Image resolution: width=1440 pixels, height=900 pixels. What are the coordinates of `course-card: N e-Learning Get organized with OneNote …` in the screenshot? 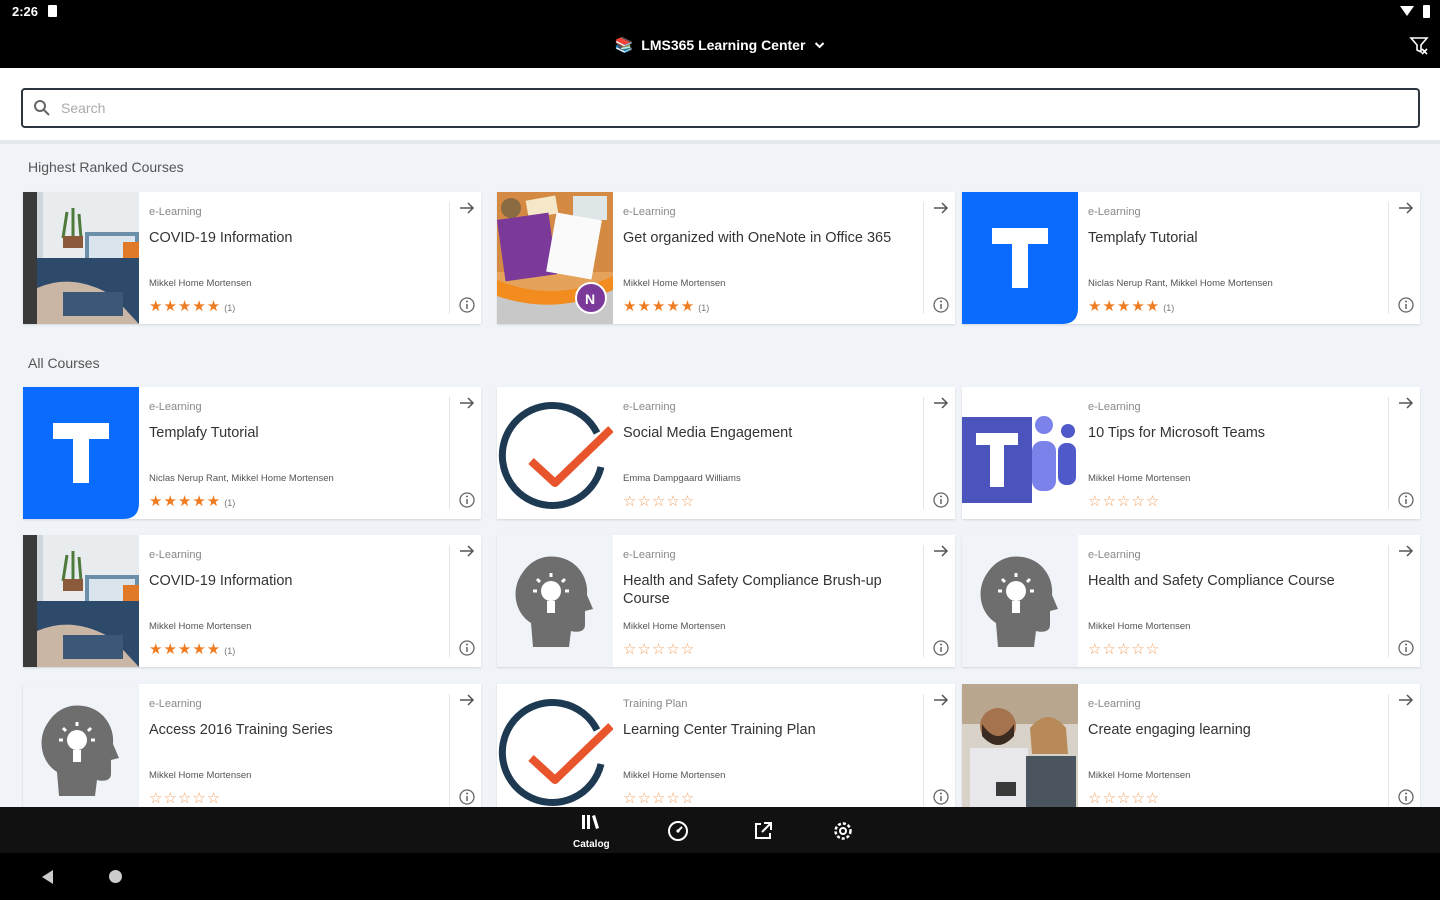 It's located at (726, 258).